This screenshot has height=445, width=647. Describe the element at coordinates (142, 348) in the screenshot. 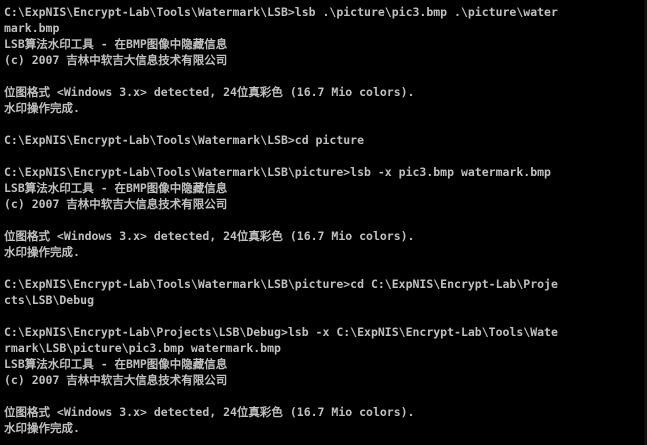

I see `console-line: rmark\LSB\picture\pic3.bmp watermark.bmp` at that location.